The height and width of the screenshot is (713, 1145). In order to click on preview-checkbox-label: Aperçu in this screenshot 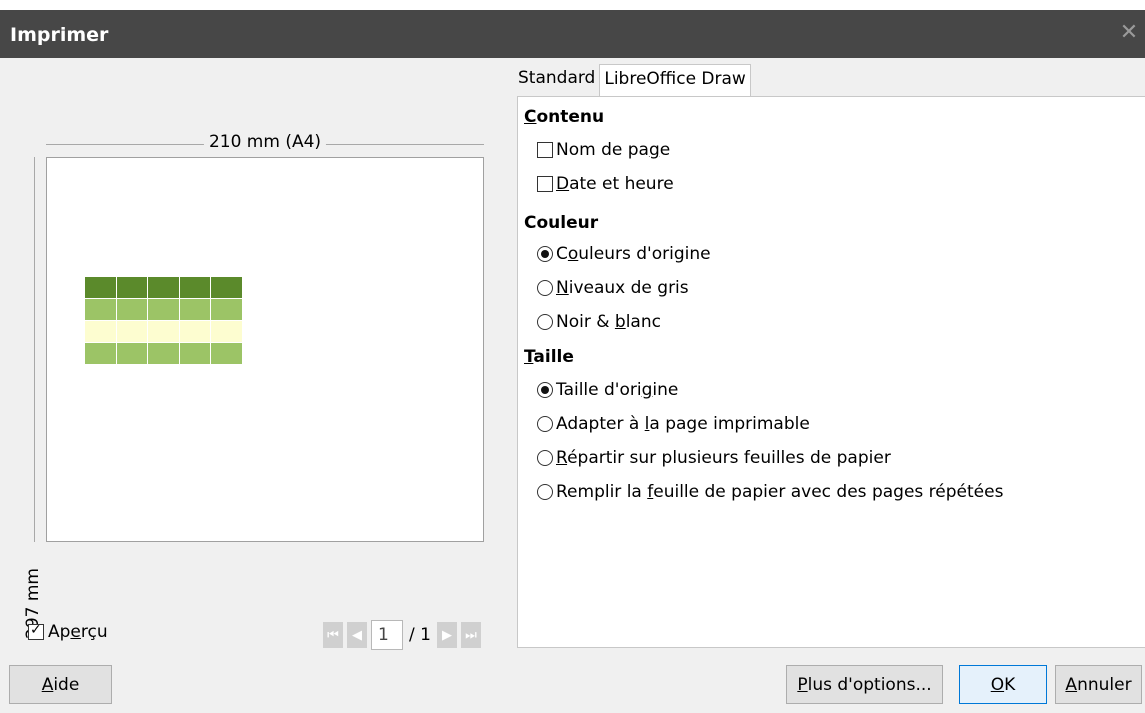, I will do `click(78, 632)`.